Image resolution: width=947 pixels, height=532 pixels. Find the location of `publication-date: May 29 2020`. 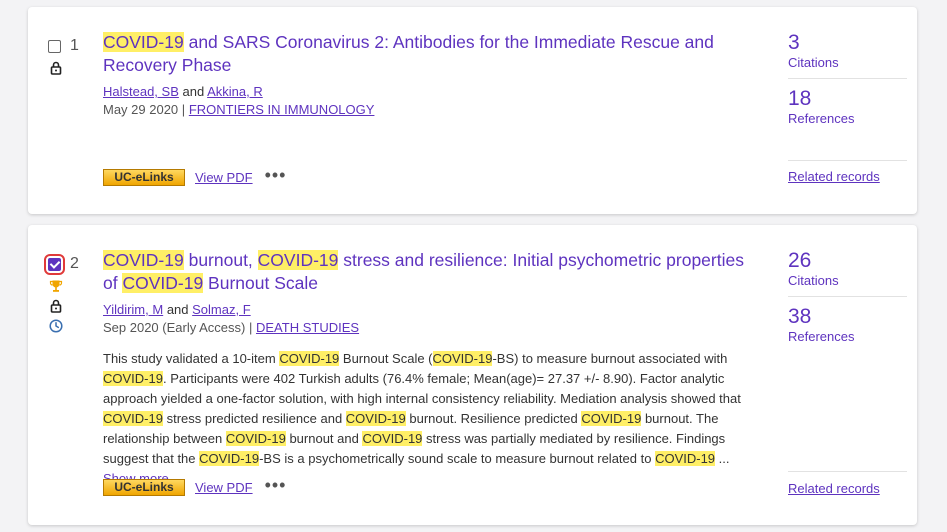

publication-date: May 29 2020 is located at coordinates (141, 109).